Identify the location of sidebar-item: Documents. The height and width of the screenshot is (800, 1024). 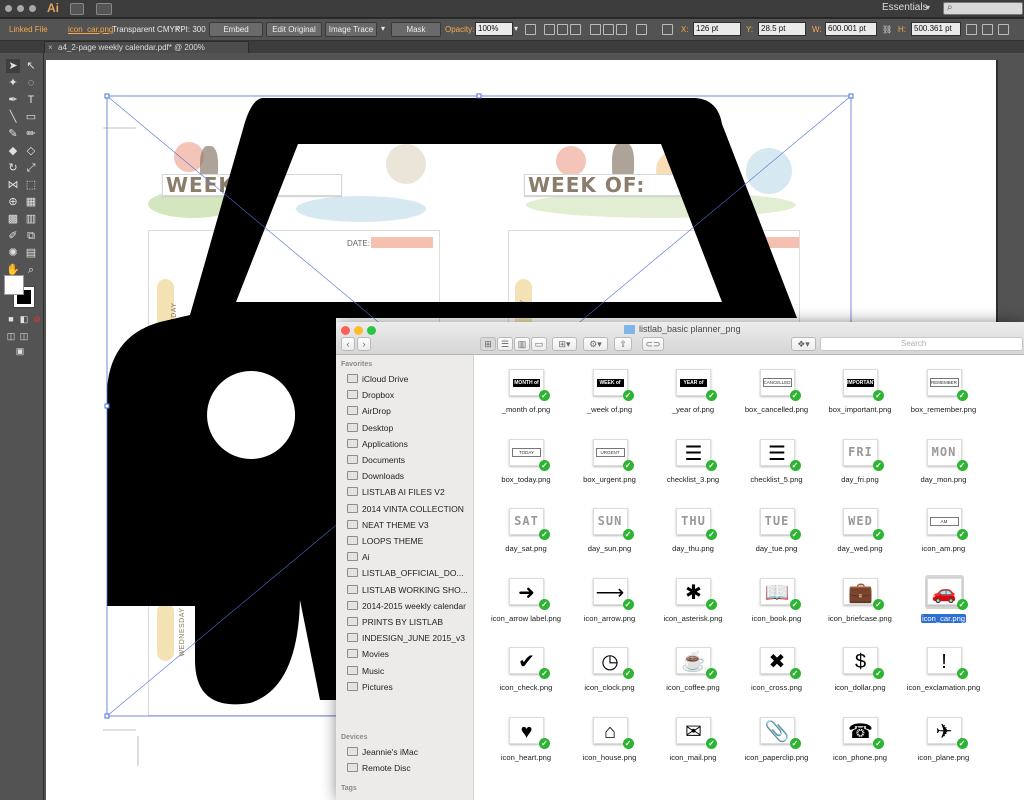
(405, 460).